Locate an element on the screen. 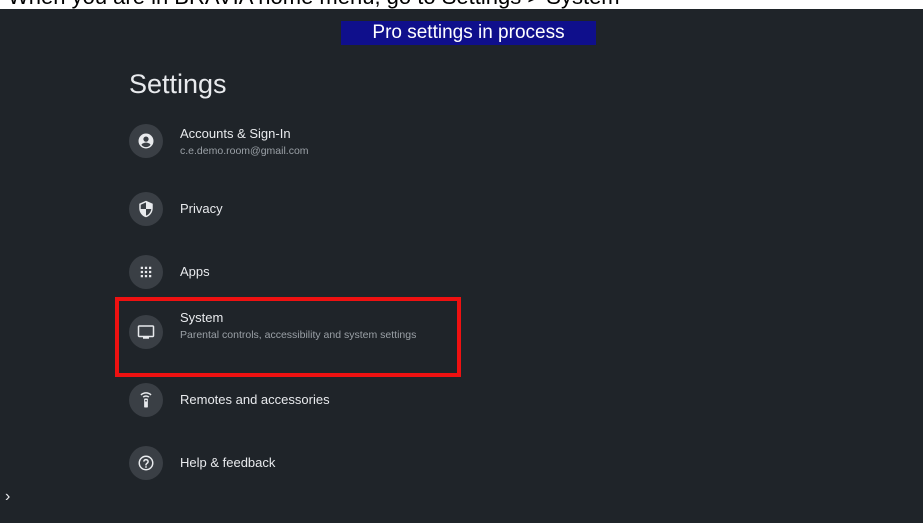 The image size is (923, 523). menu-item-label: Help & feedback is located at coordinates (228, 462).